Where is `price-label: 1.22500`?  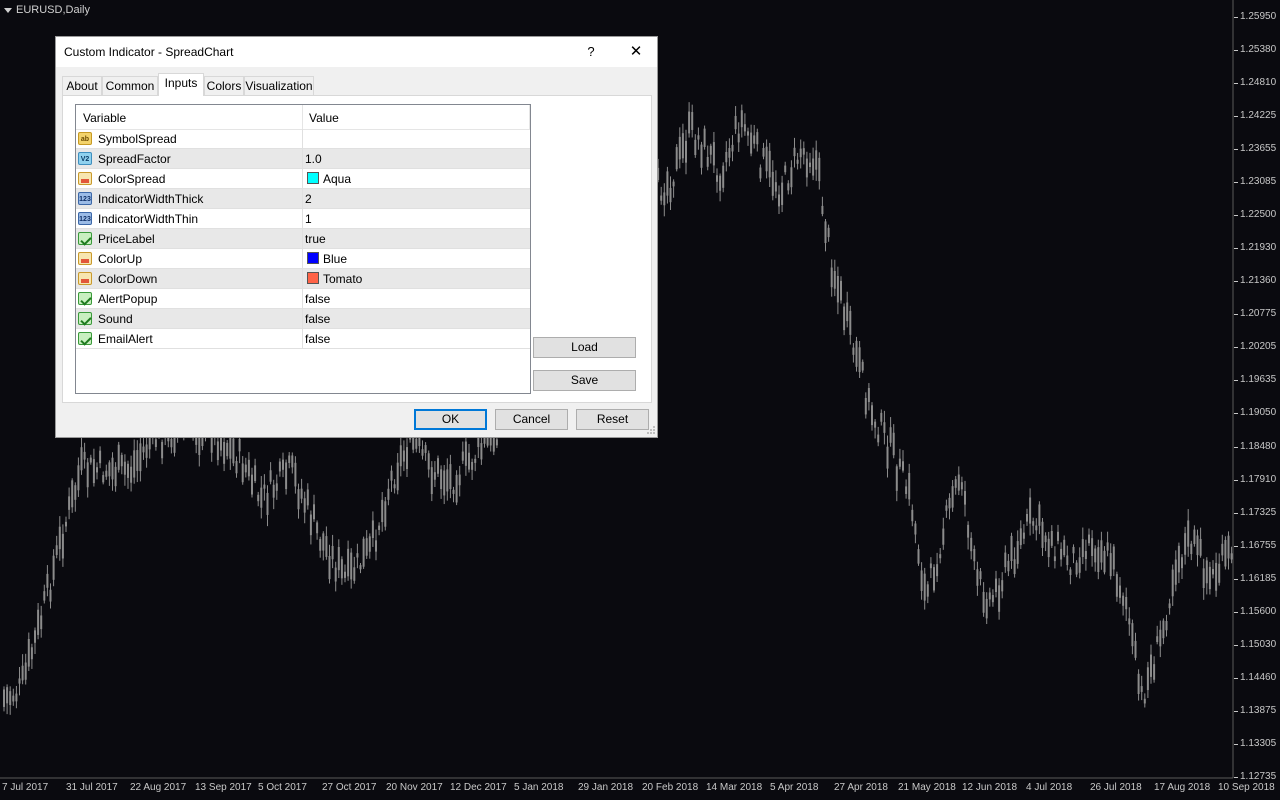
price-label: 1.22500 is located at coordinates (1258, 214).